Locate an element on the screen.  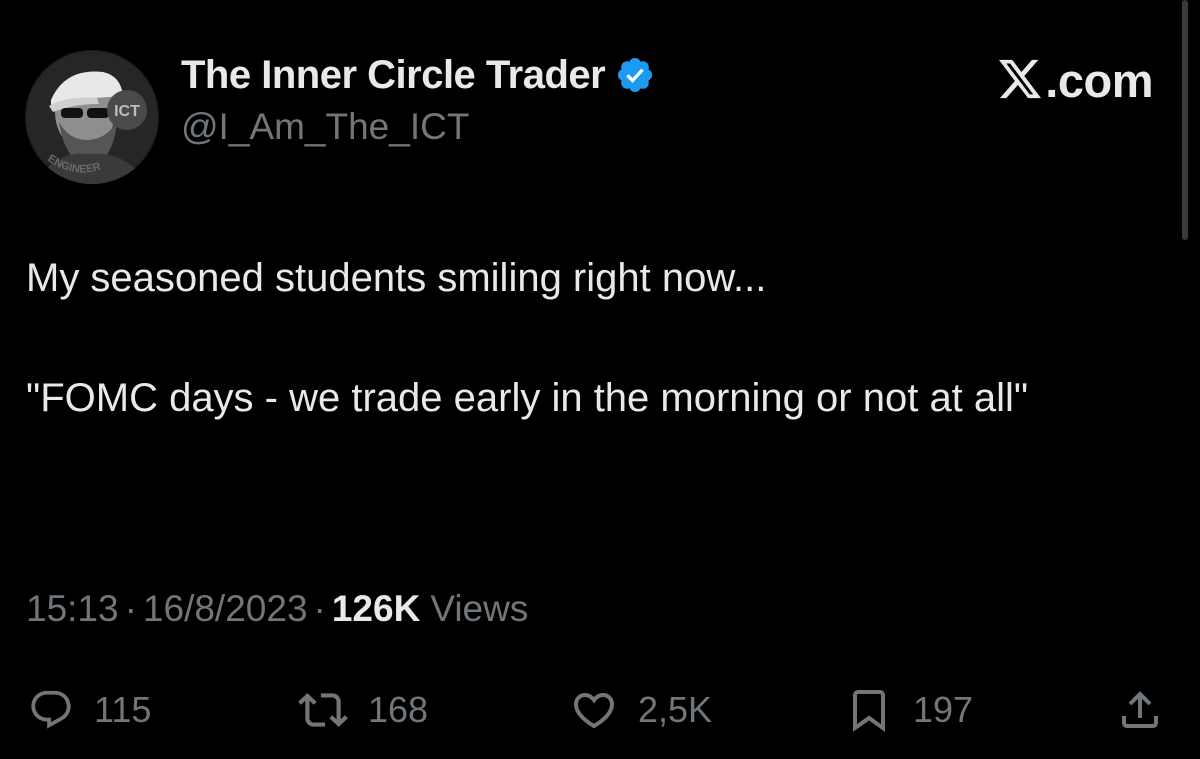
action-bar: 115 168 2,5K 197 is located at coordinates (600, 710).